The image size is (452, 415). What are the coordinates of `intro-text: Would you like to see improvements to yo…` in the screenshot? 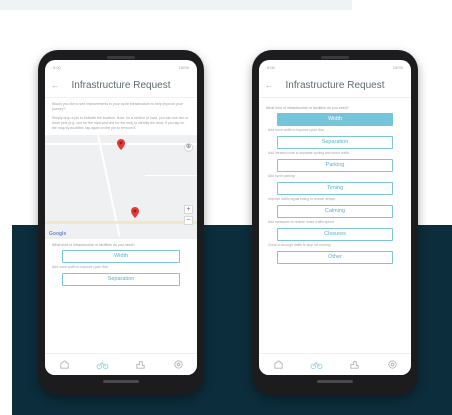 It's located at (117, 106).